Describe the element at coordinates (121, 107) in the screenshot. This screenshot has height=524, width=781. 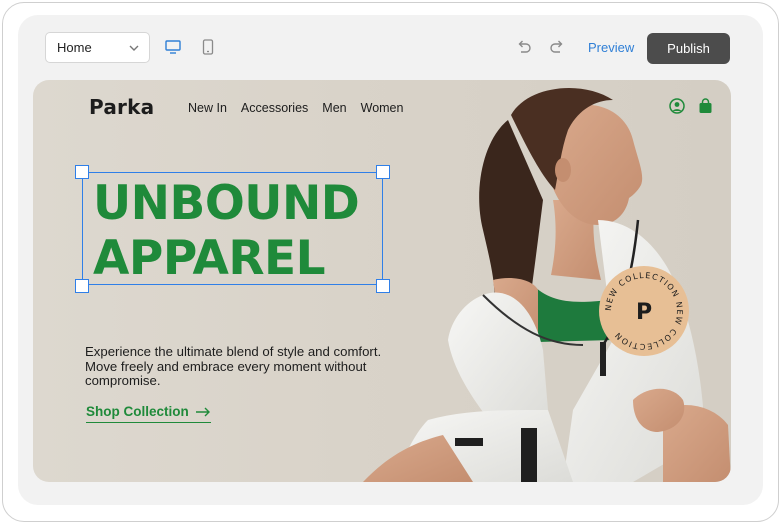
I see `site-logo: Parka` at that location.